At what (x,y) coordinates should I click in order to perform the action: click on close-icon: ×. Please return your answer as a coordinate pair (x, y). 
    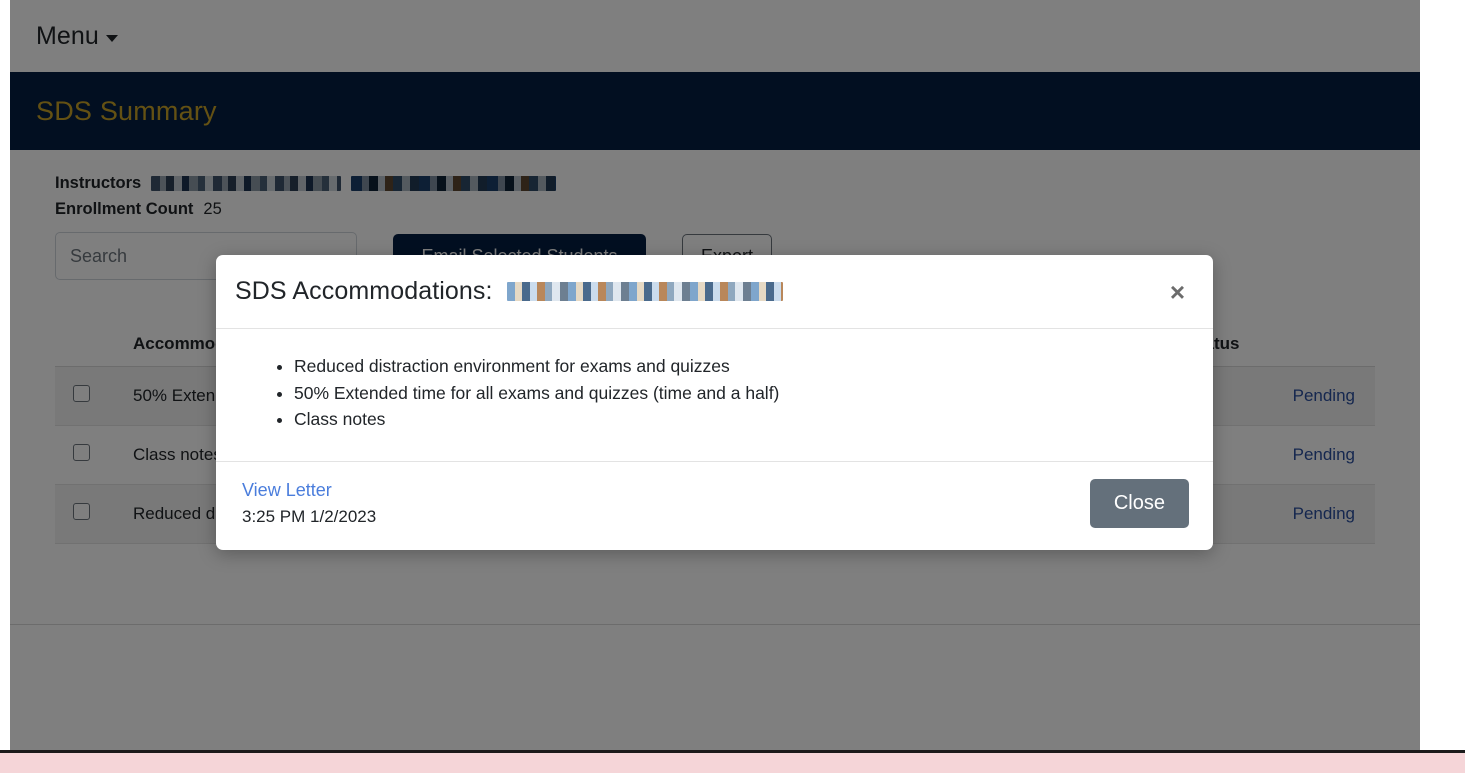
    Looking at the image, I should click on (1177, 292).